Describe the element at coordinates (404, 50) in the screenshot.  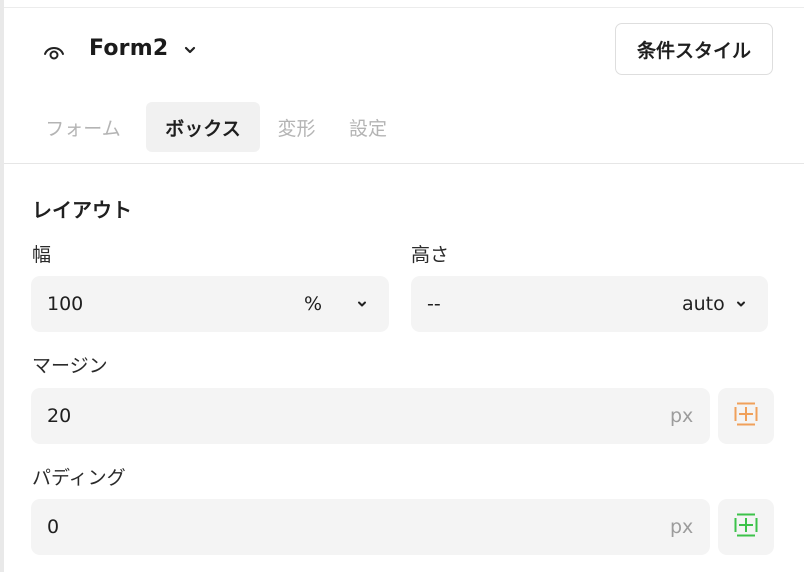
I see `panel-header: Form2 条件スタイル` at that location.